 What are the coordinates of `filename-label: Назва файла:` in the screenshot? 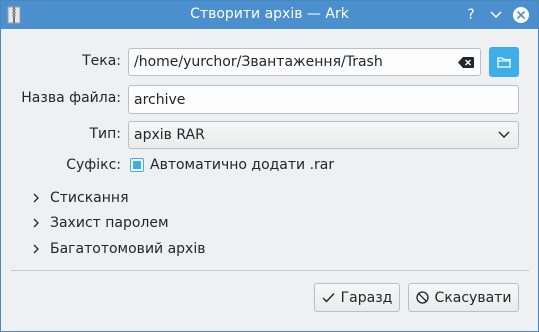 It's located at (71, 98).